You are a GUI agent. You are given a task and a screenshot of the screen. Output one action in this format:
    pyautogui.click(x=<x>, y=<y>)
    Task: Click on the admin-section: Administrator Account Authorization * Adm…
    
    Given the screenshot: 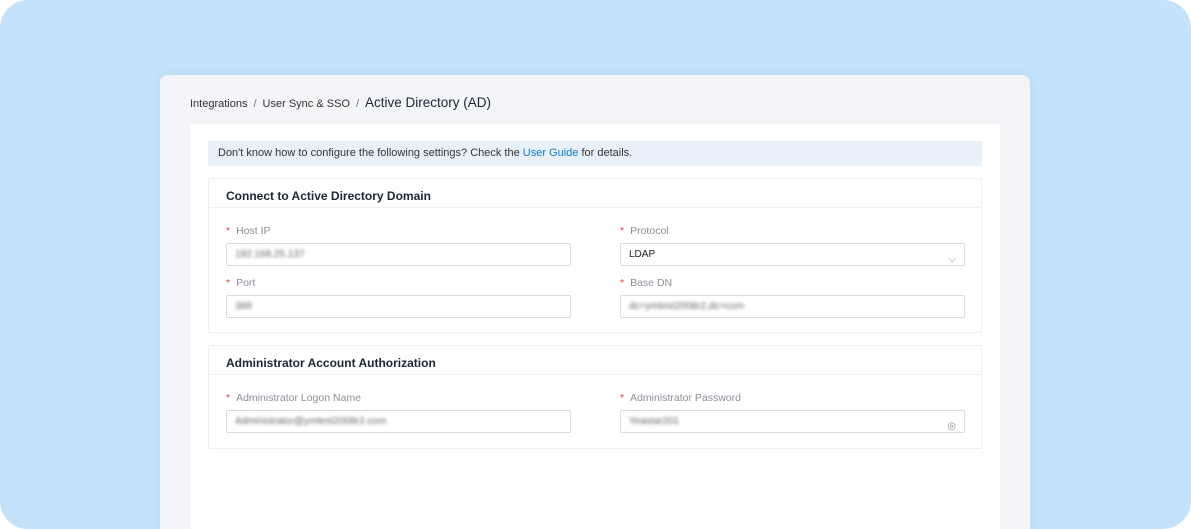 What is the action you would take?
    pyautogui.click(x=595, y=397)
    